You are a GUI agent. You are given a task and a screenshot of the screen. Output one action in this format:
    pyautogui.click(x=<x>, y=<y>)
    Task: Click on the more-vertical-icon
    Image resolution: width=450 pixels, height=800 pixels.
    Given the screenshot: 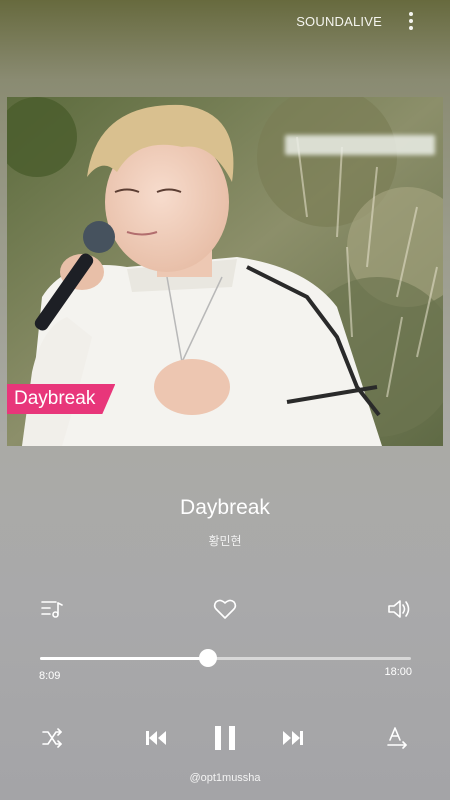 What is the action you would take?
    pyautogui.click(x=411, y=22)
    